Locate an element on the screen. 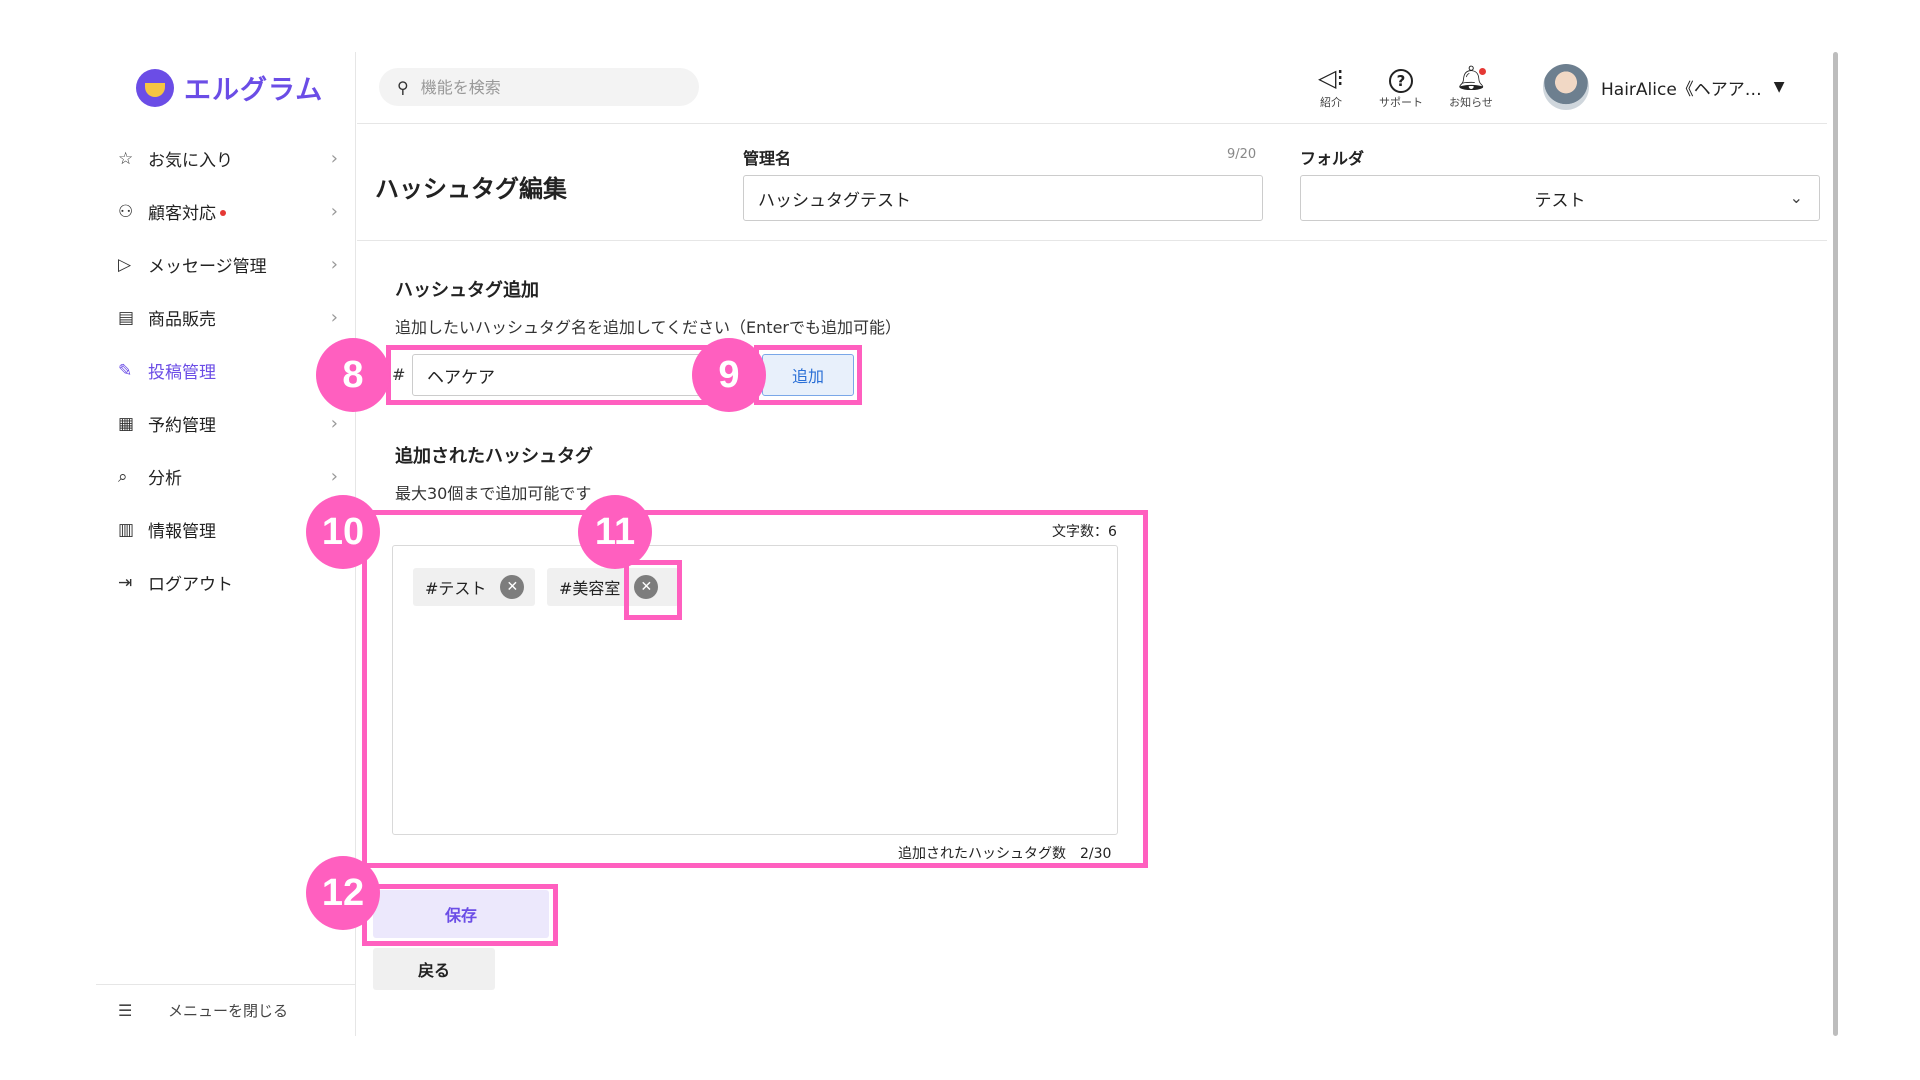  store-icon: ▤ is located at coordinates (126, 317).